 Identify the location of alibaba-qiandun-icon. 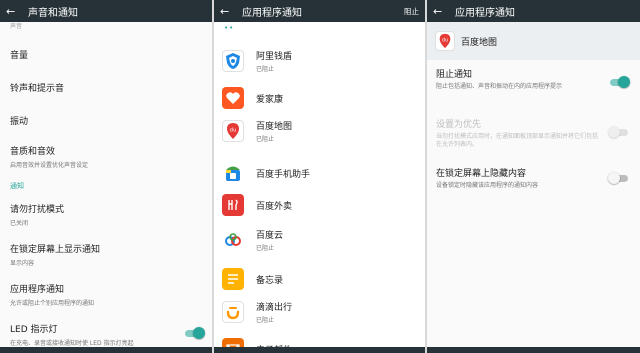
(233, 61).